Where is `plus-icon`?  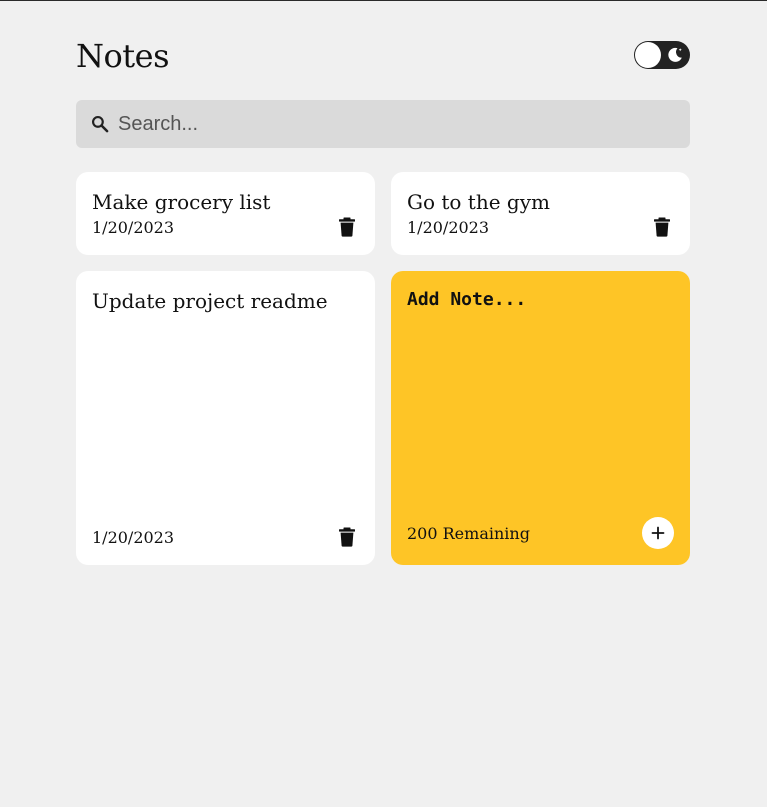
plus-icon is located at coordinates (658, 533).